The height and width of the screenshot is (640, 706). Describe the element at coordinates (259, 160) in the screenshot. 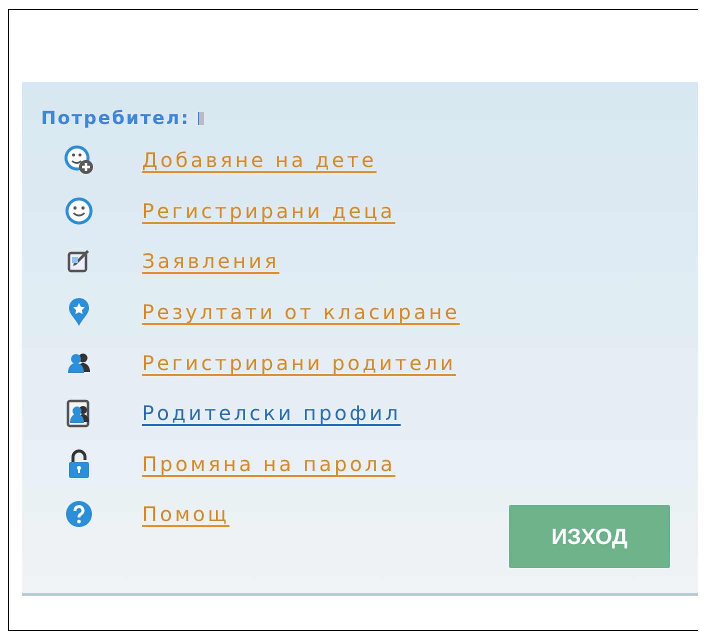

I see `menu-link: Добавяне на дете` at that location.